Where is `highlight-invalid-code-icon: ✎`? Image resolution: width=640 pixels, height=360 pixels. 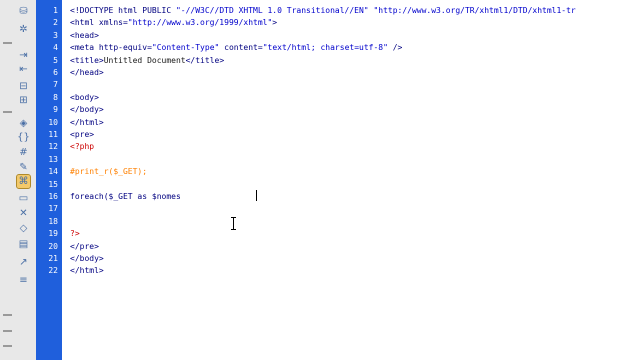 highlight-invalid-code-icon: ✎ is located at coordinates (23, 167).